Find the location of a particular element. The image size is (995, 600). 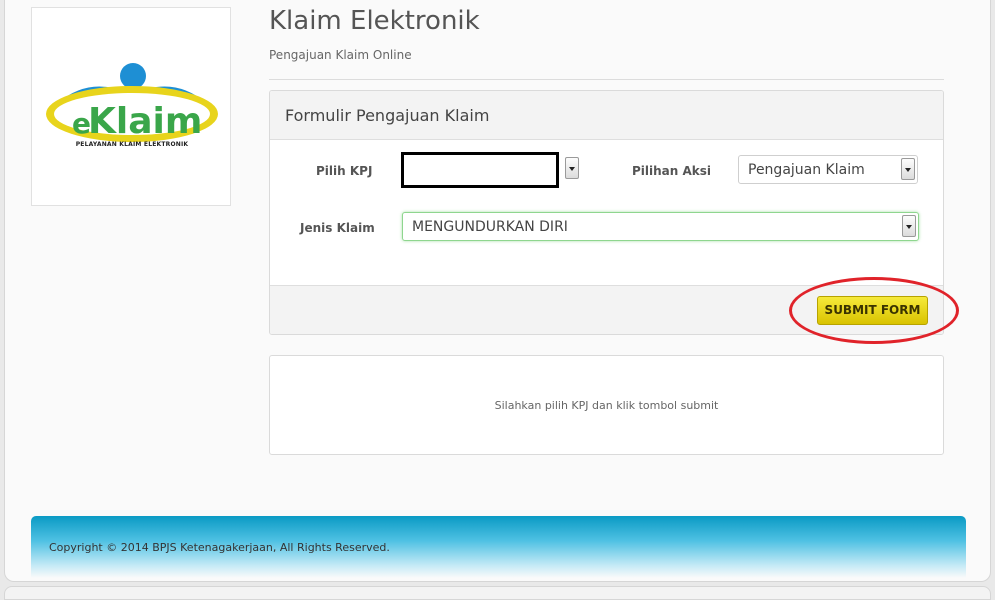

panel-footer: SUBMIT FORM is located at coordinates (606, 309).